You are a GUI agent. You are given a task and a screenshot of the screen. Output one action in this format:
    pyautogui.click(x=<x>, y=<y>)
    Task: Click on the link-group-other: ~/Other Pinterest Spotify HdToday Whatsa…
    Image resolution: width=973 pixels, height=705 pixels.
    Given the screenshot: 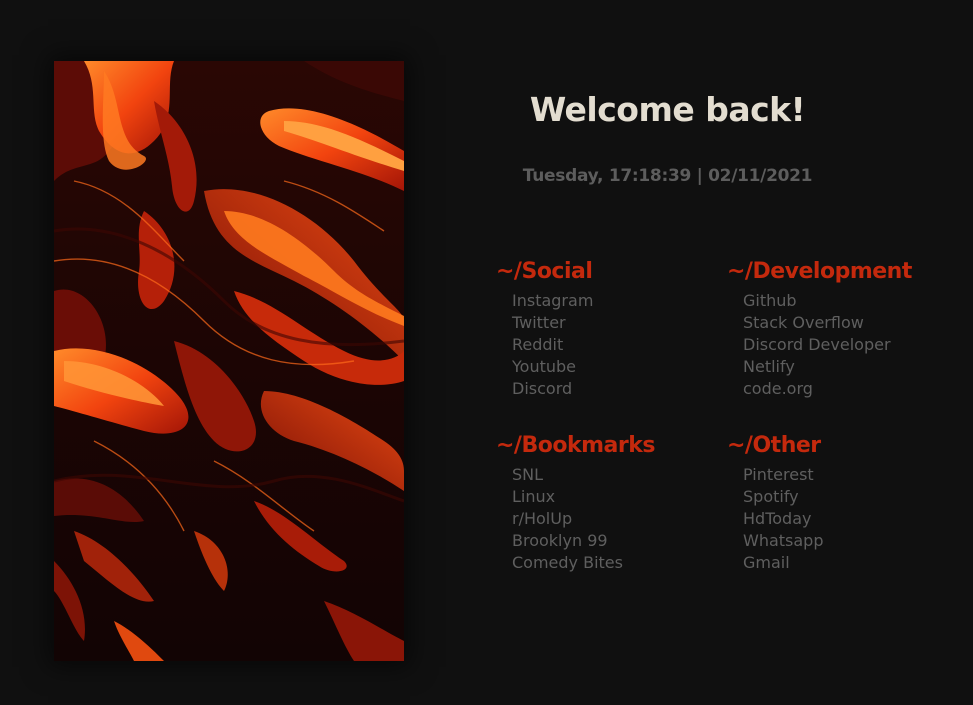 What is the action you would take?
    pyautogui.click(x=847, y=503)
    